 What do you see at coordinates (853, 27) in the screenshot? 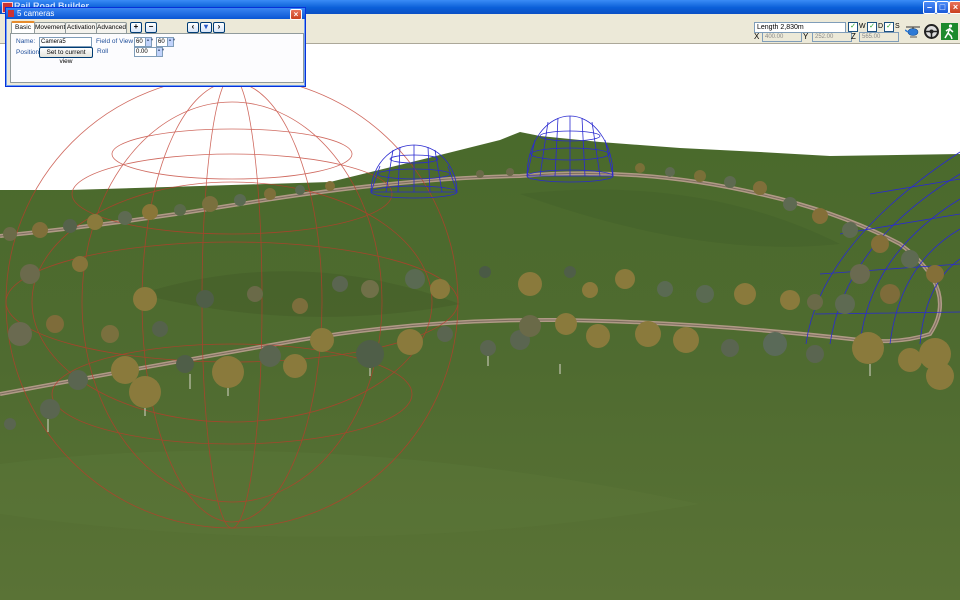
I see `w-checkbox: ✓` at bounding box center [853, 27].